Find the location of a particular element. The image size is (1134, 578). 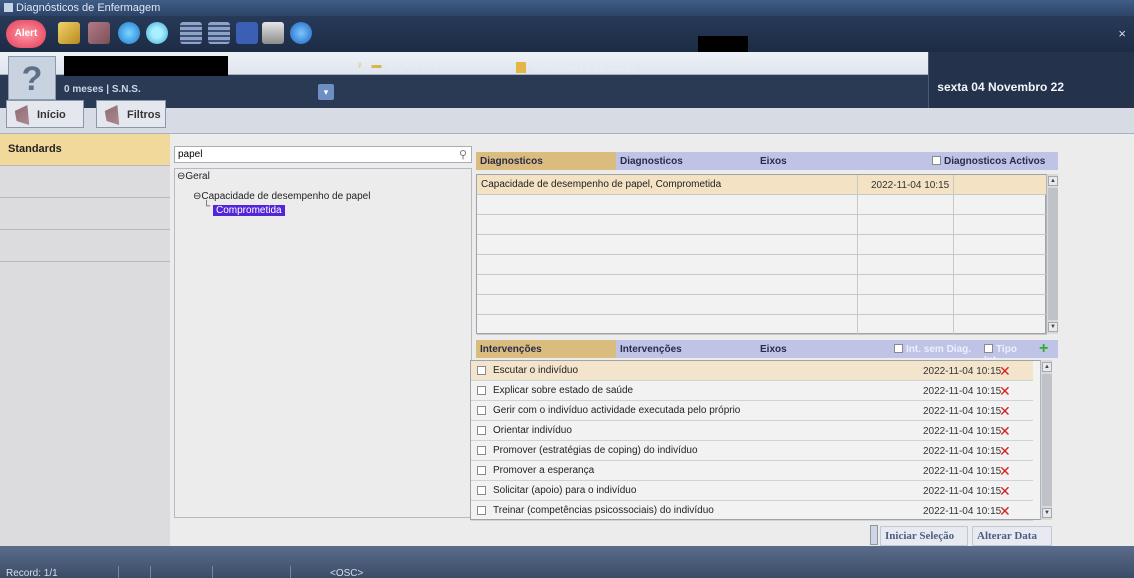

current-date: sexta 04 Novembro 22 is located at coordinates (1000, 87).